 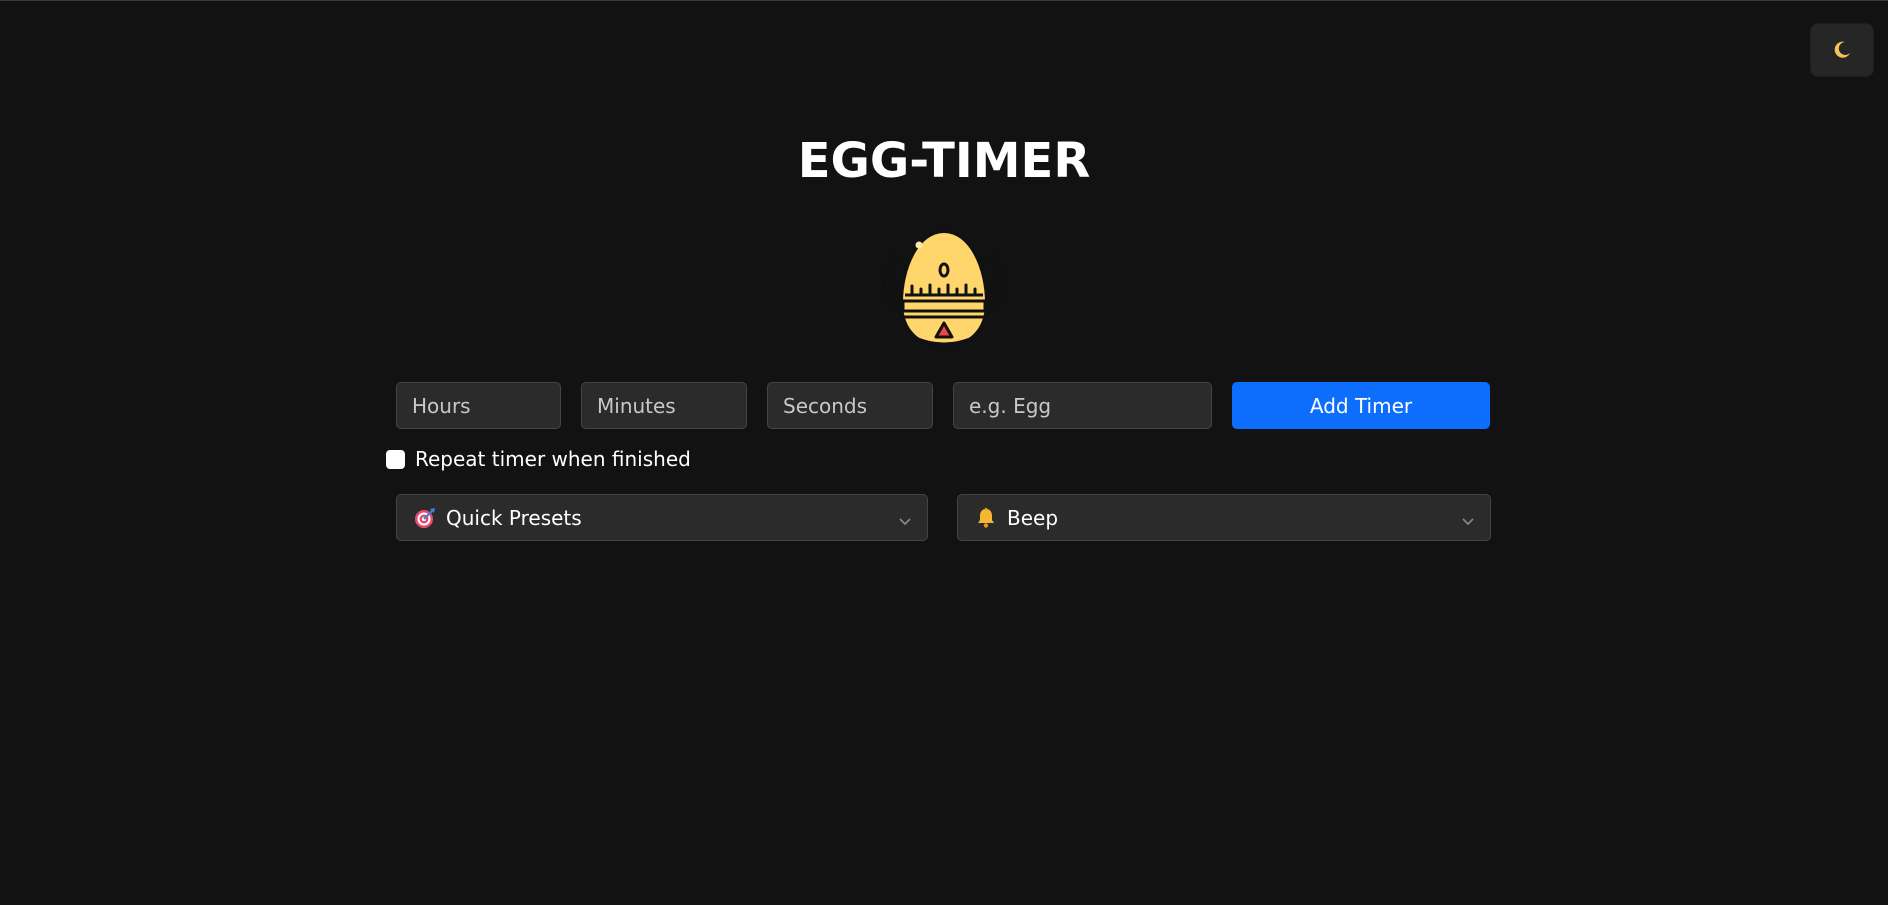 I want to click on moon-icon, so click(x=1842, y=50).